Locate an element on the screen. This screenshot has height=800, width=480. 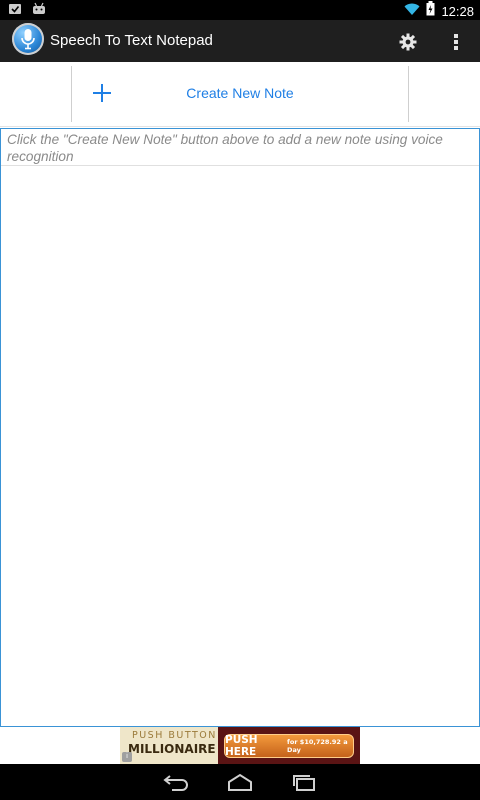
checkbox-notification-icon is located at coordinates (15, 11).